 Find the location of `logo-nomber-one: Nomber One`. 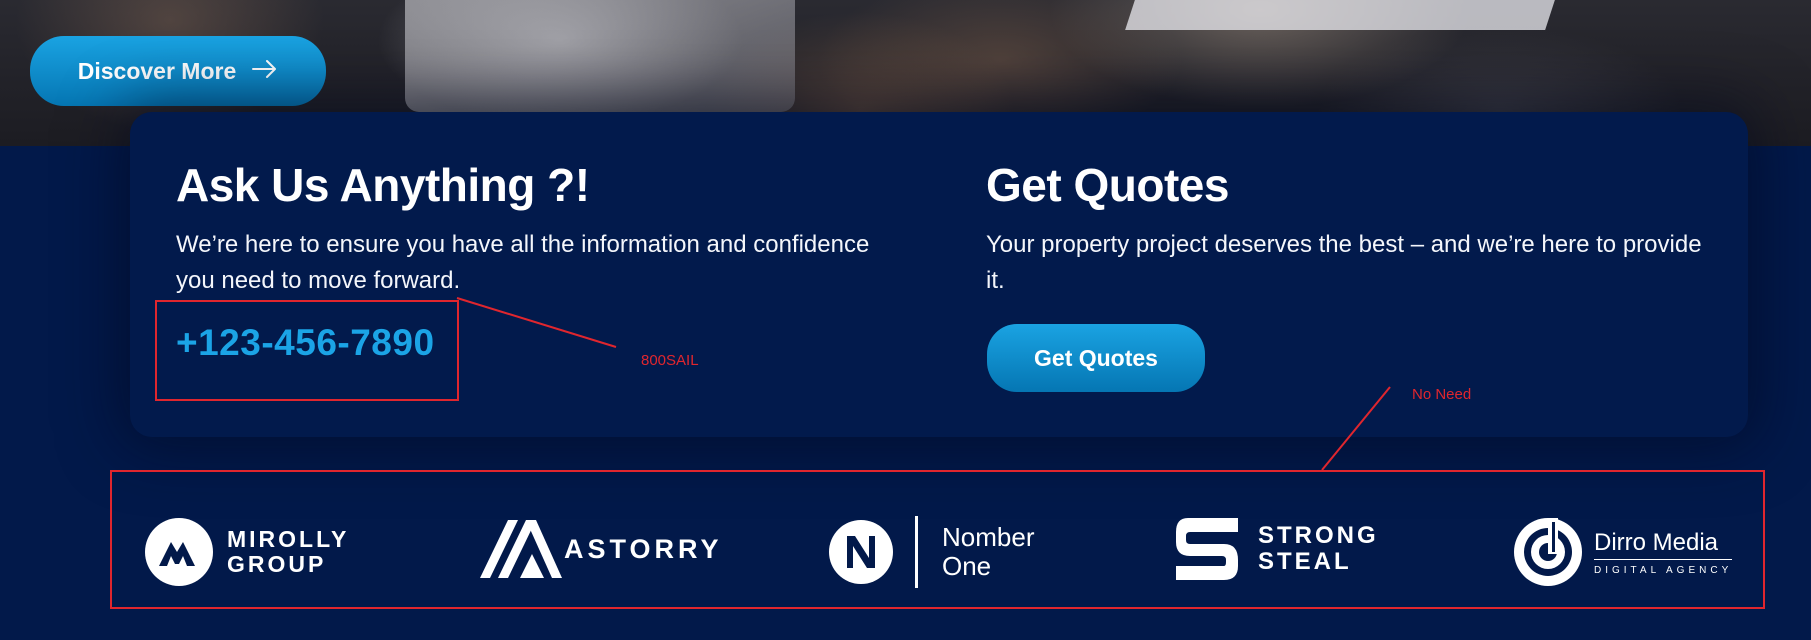

logo-nomber-one: Nomber One is located at coordinates (931, 552).